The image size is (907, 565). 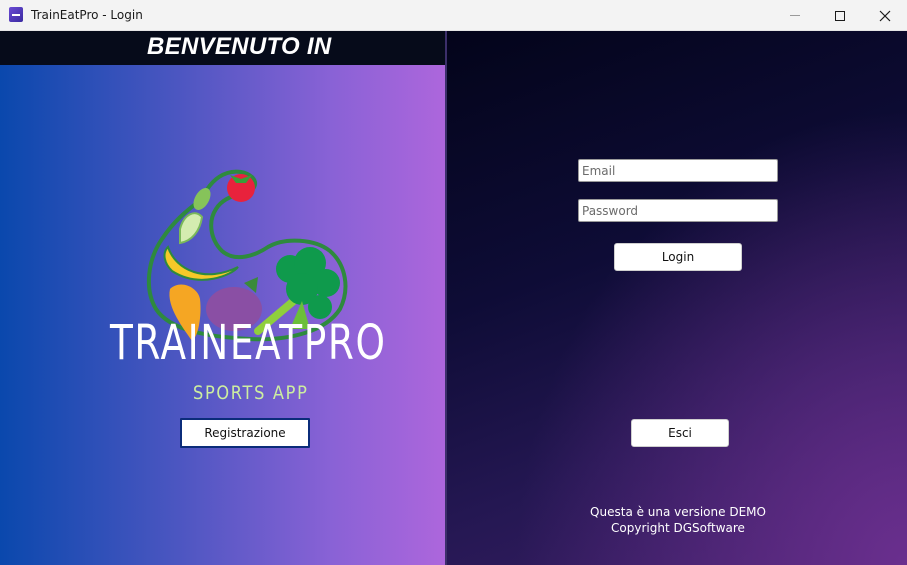 I want to click on brand-name: TRAINEATPRO, so click(x=248, y=343).